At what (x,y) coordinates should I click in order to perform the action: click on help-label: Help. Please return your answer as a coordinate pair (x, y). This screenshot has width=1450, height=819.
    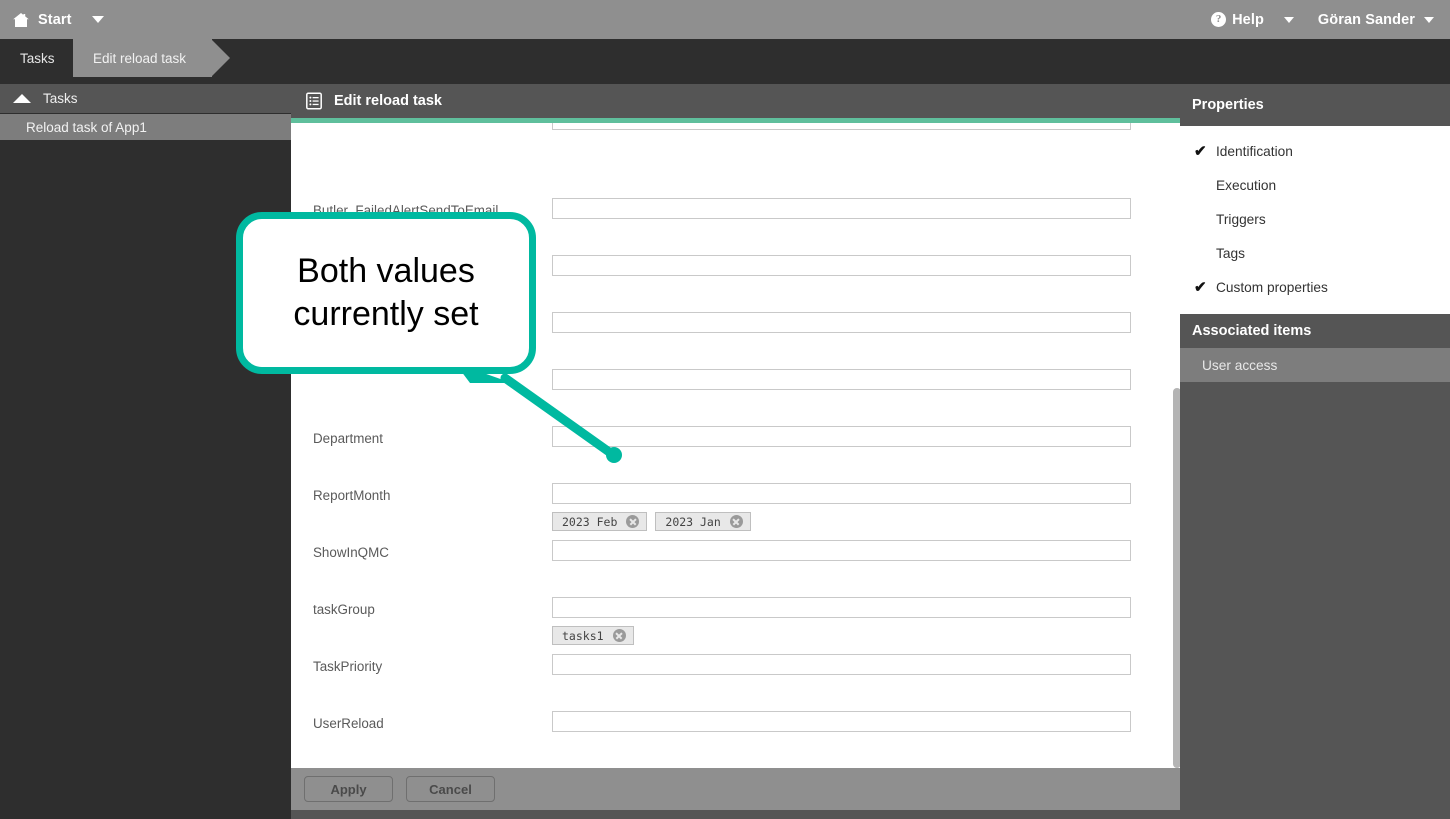
    Looking at the image, I should click on (1248, 19).